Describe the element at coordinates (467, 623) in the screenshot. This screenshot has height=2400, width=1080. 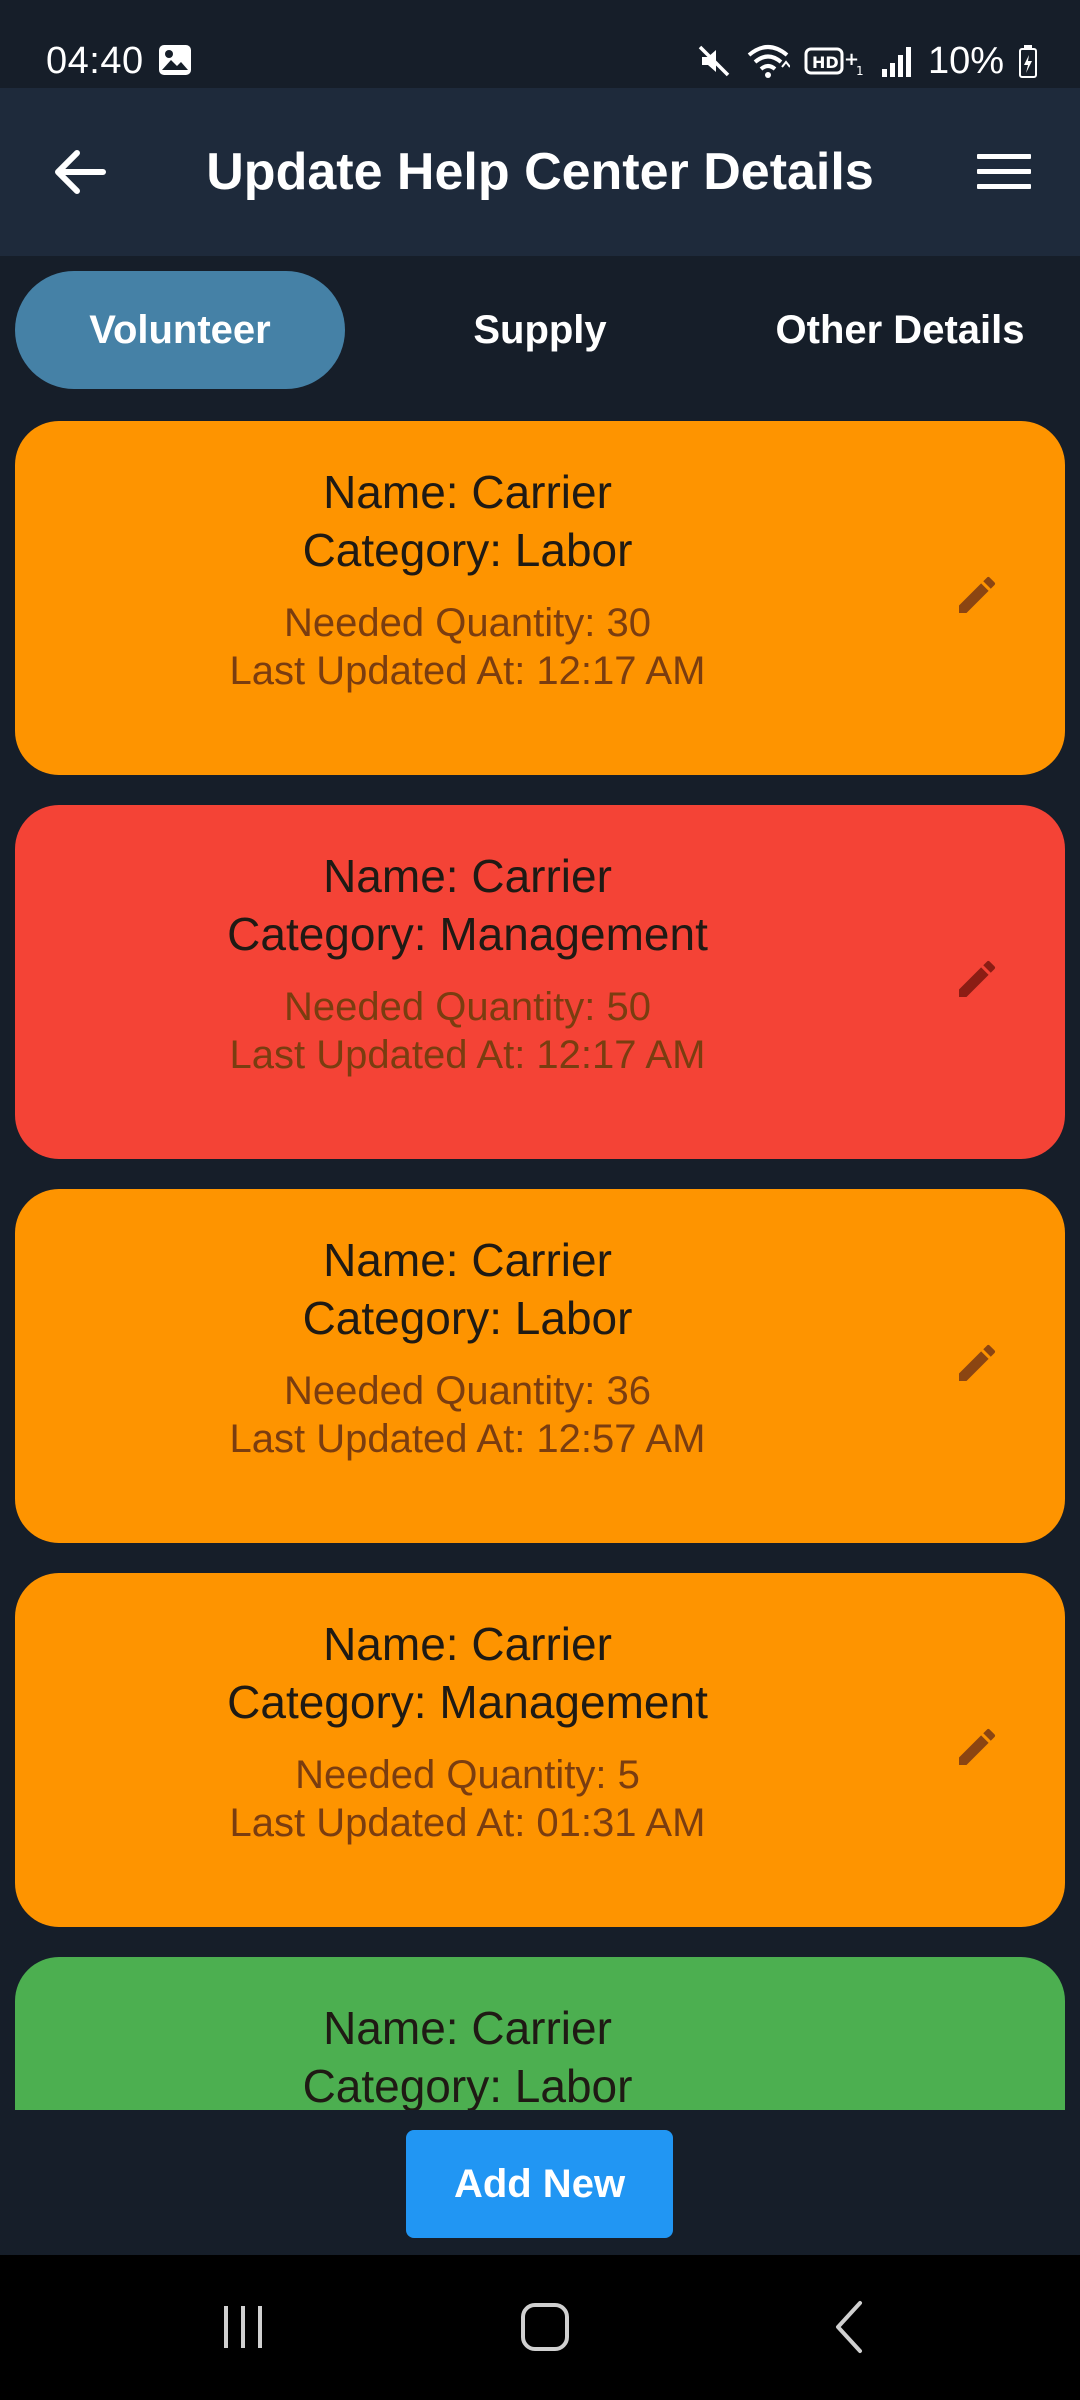
I see `card-quantity: Needed Quantity: 30` at that location.